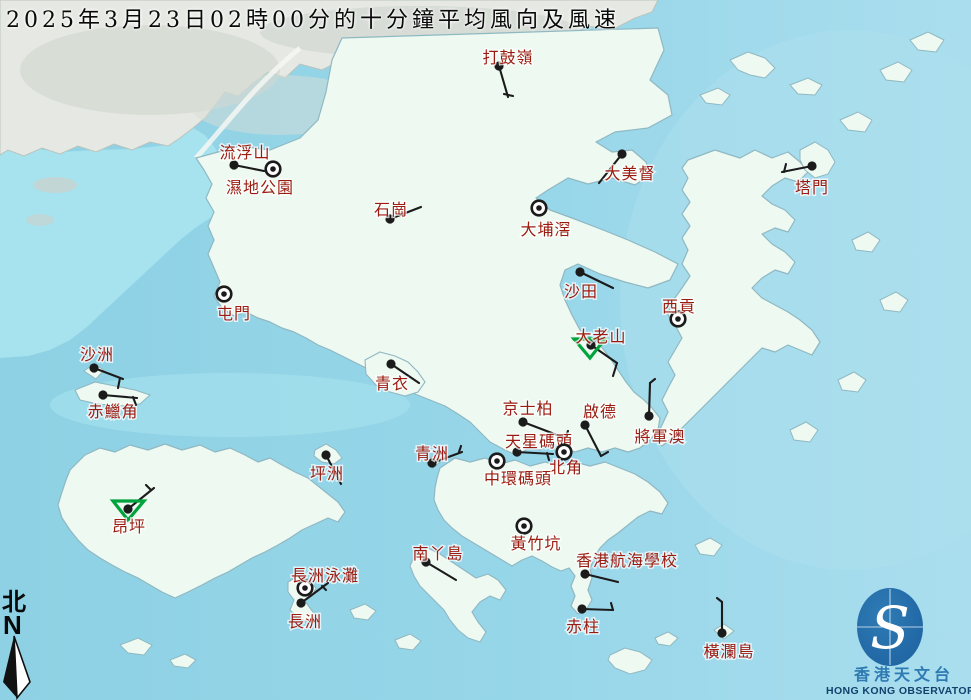 The image size is (971, 700). I want to click on station-label: 石崗, so click(391, 209).